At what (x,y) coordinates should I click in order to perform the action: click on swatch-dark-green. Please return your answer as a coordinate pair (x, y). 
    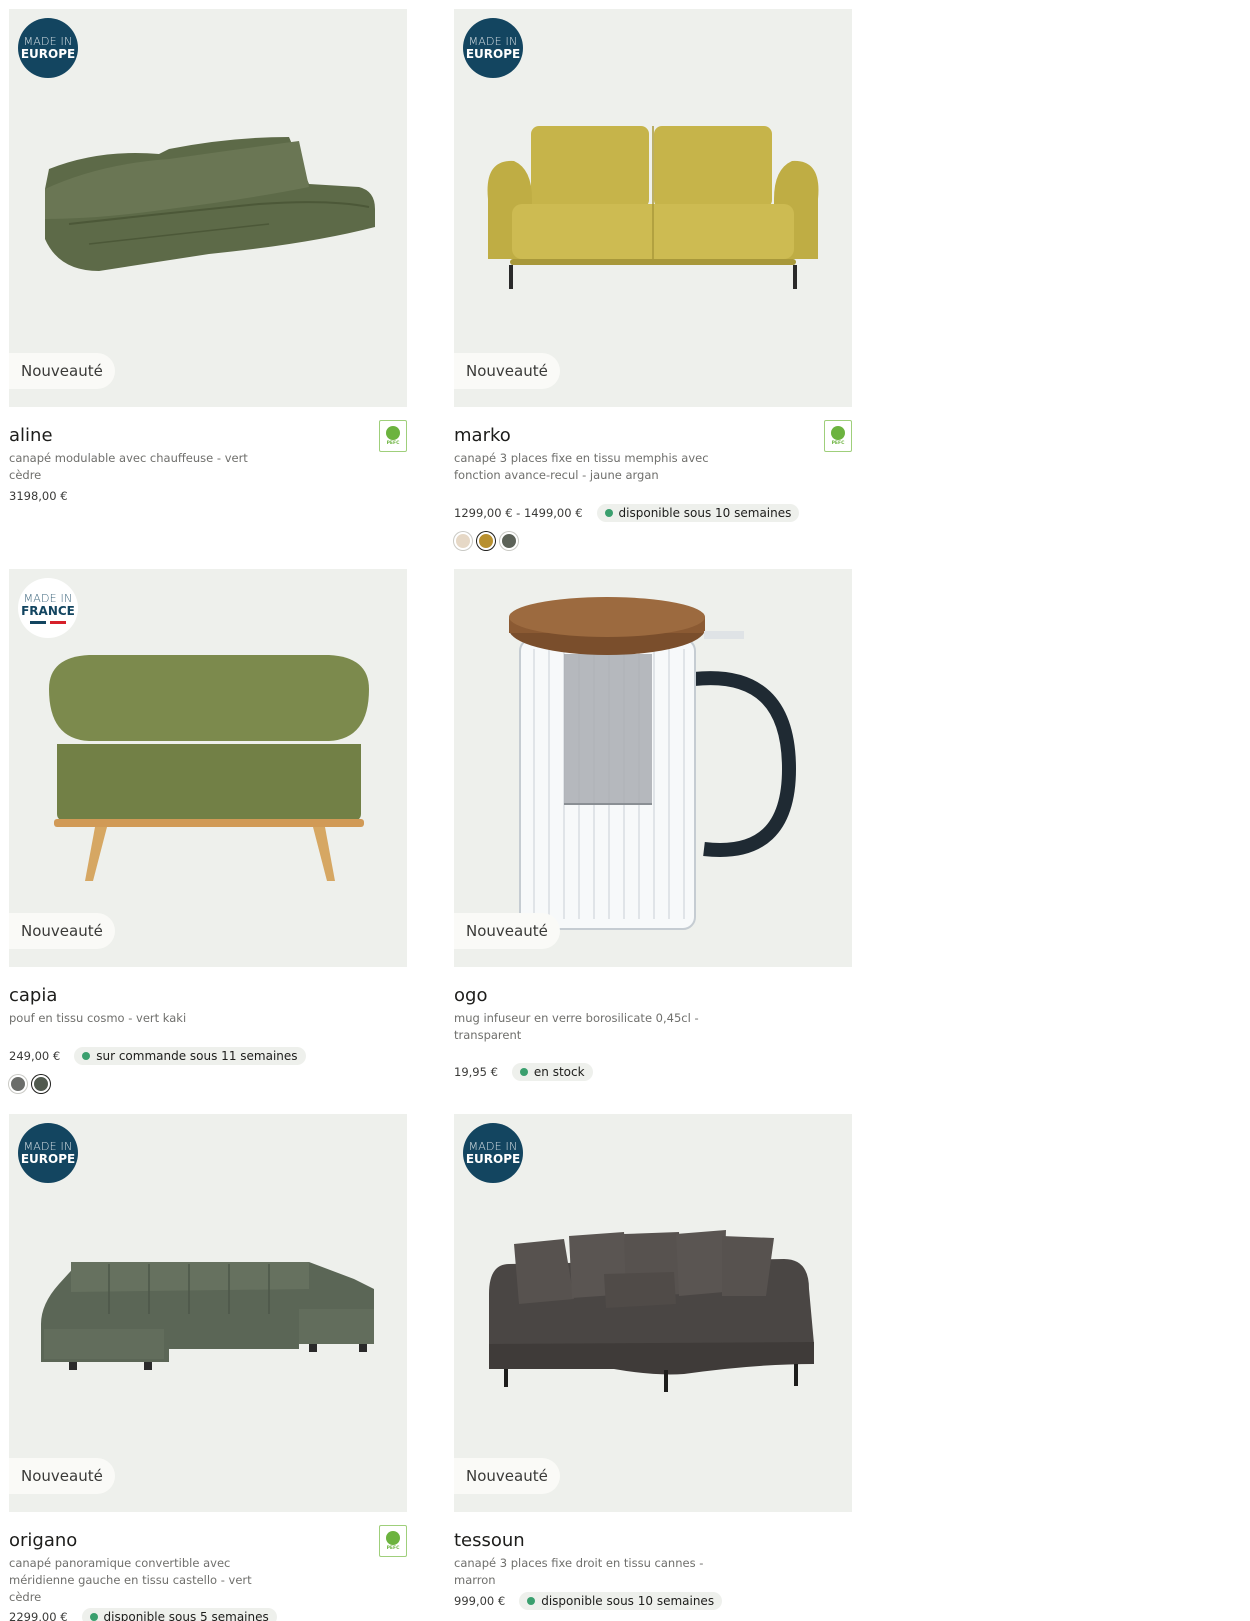
    Looking at the image, I should click on (41, 1084).